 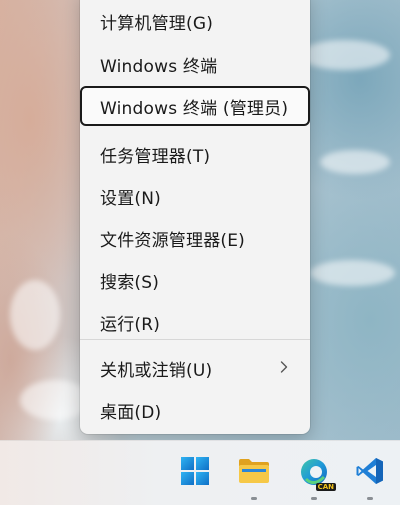 I want to click on edge-icon: CAN, so click(x=317, y=474).